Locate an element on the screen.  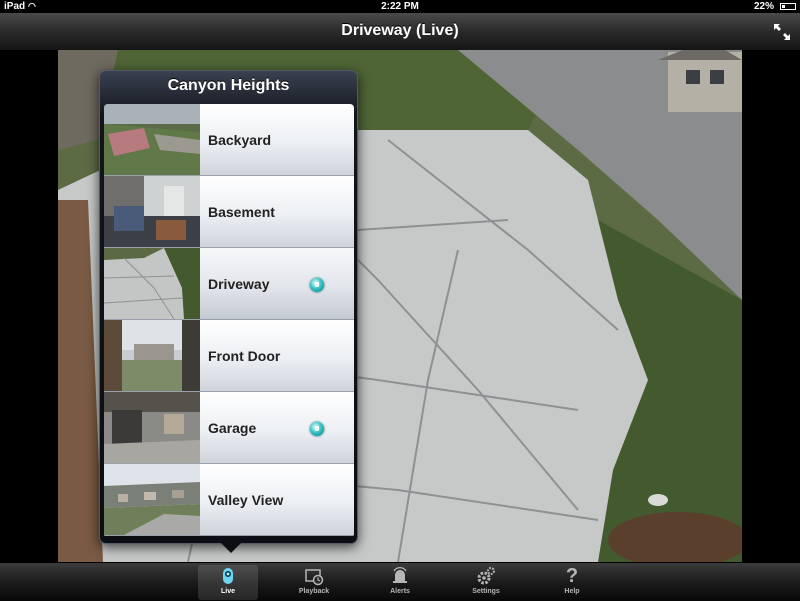
tab-label: Live is located at coordinates (227, 591).